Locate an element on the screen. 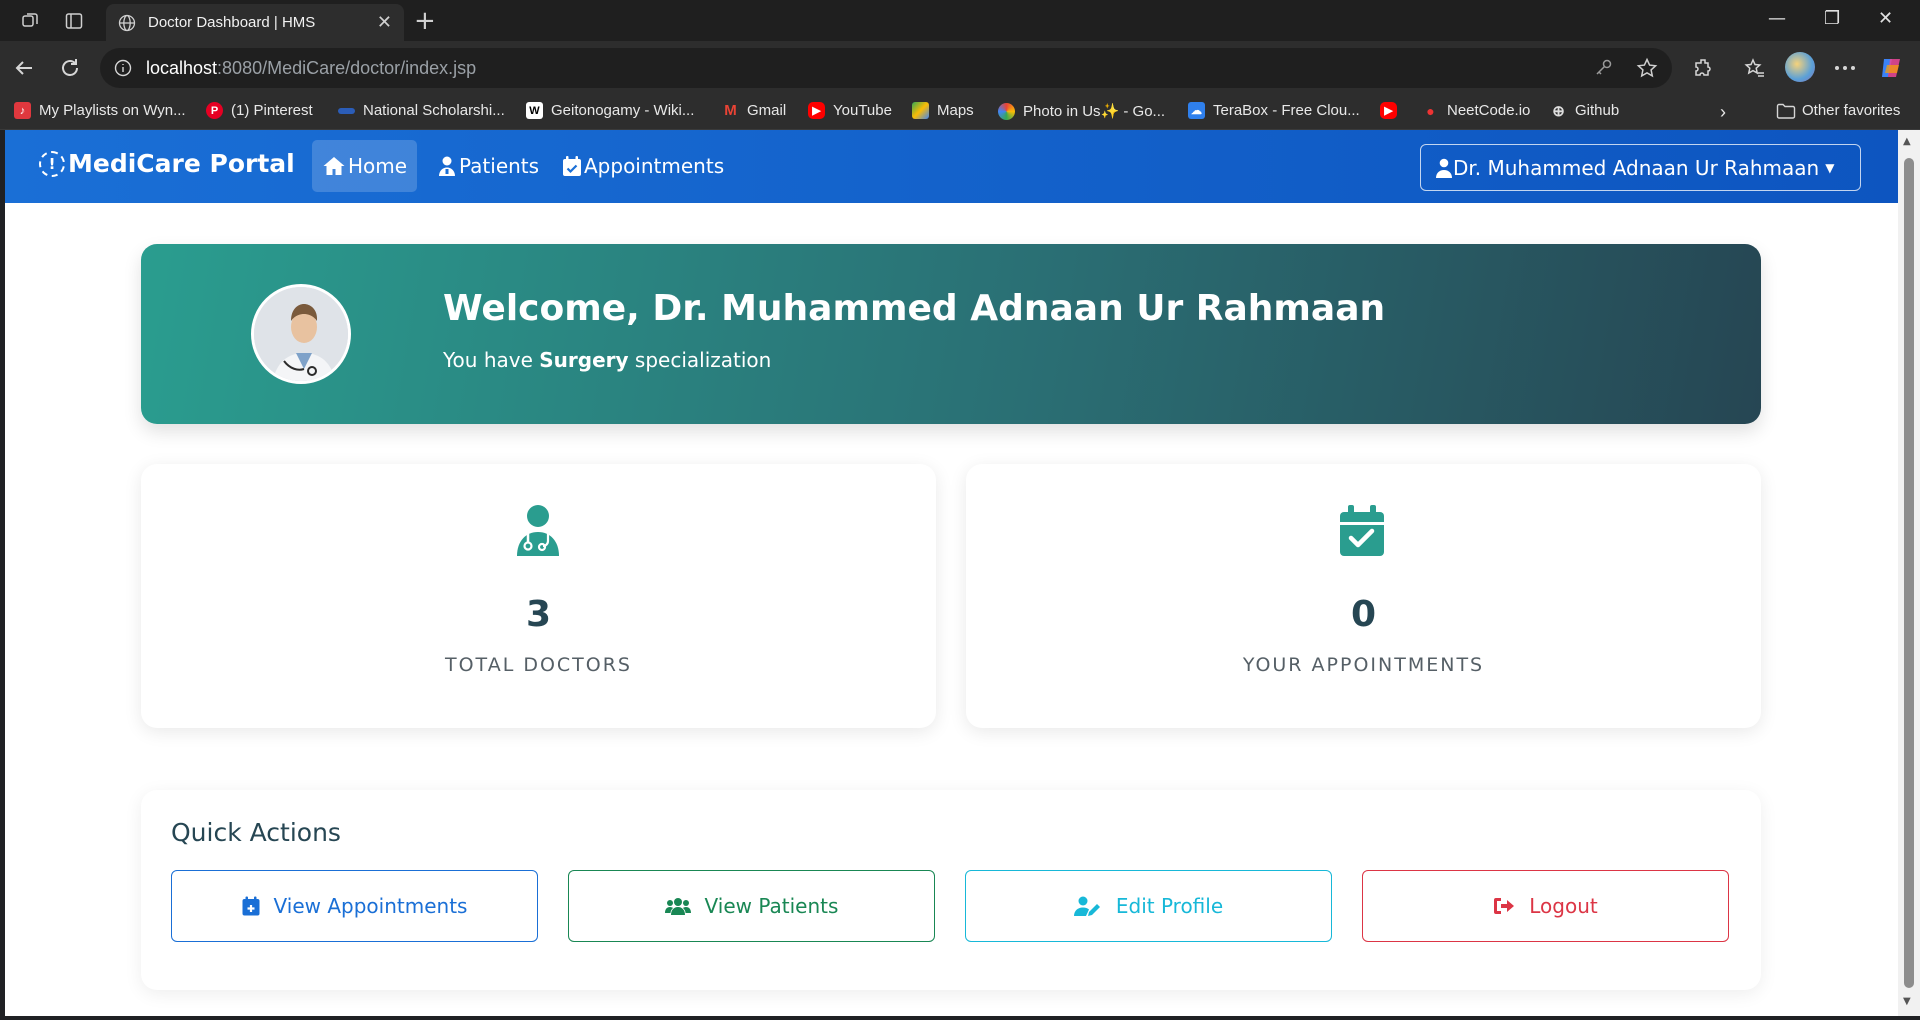 Image resolution: width=1920 pixels, height=1020 pixels. brand-name: MediCare Portal is located at coordinates (181, 163).